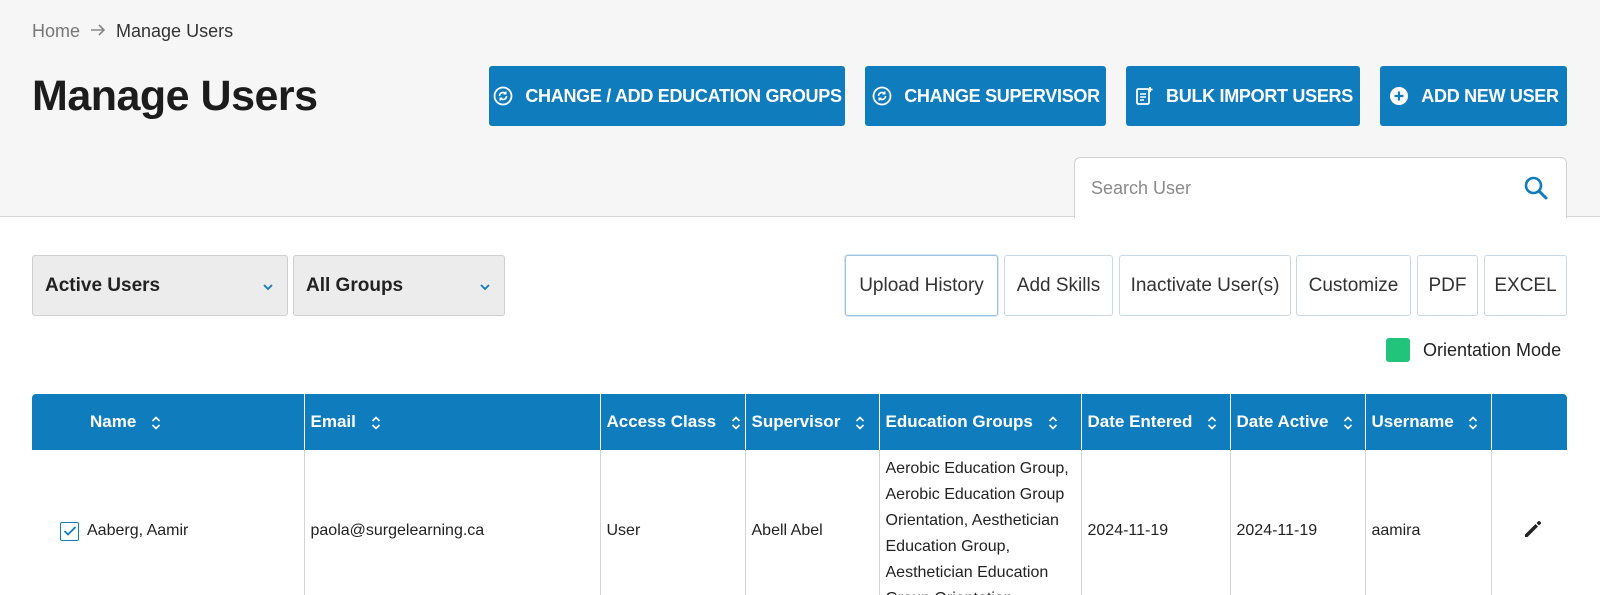 The height and width of the screenshot is (595, 1600). I want to click on column-header-date-active: Date Active, so click(1298, 422).